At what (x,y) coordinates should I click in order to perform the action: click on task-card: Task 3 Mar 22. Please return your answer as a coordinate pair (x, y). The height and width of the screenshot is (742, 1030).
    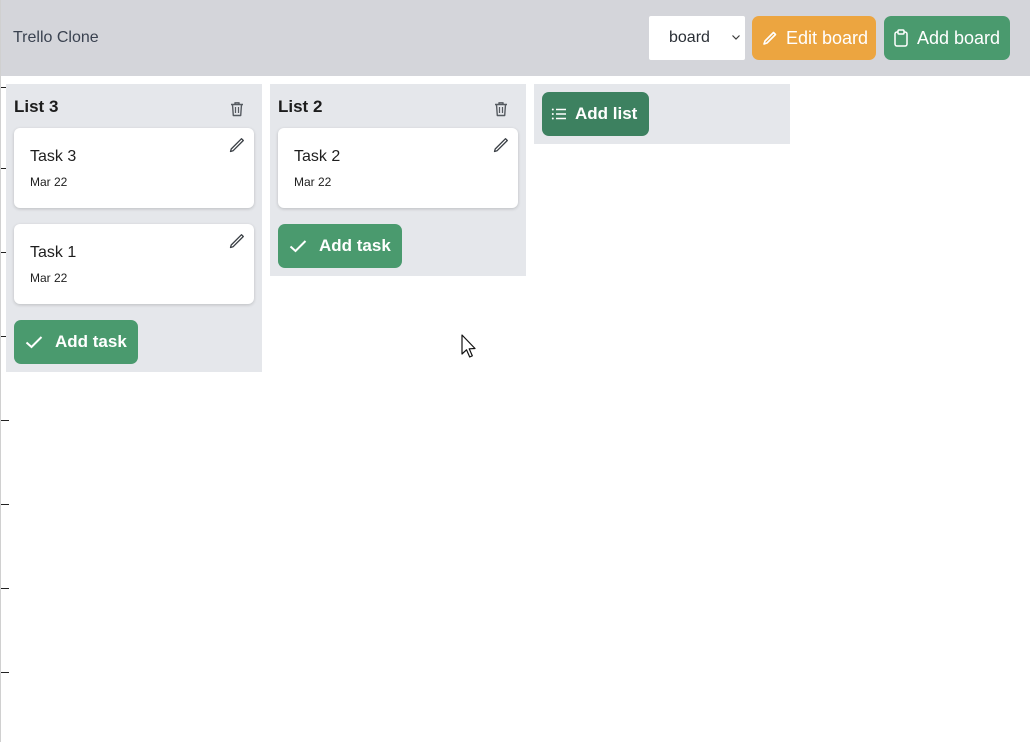
    Looking at the image, I should click on (134, 168).